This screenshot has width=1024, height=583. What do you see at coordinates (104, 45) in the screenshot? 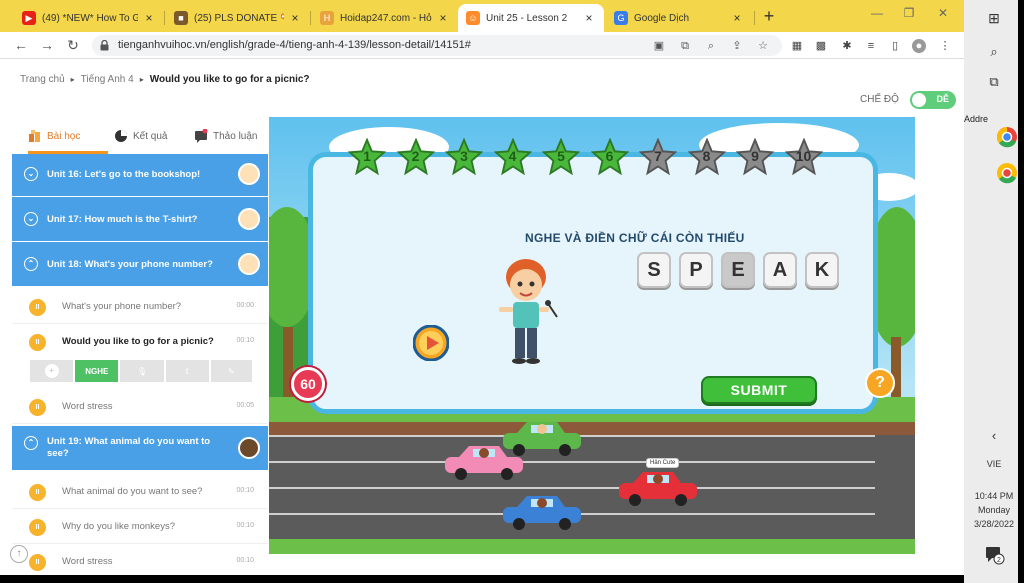
I see `lock-icon` at bounding box center [104, 45].